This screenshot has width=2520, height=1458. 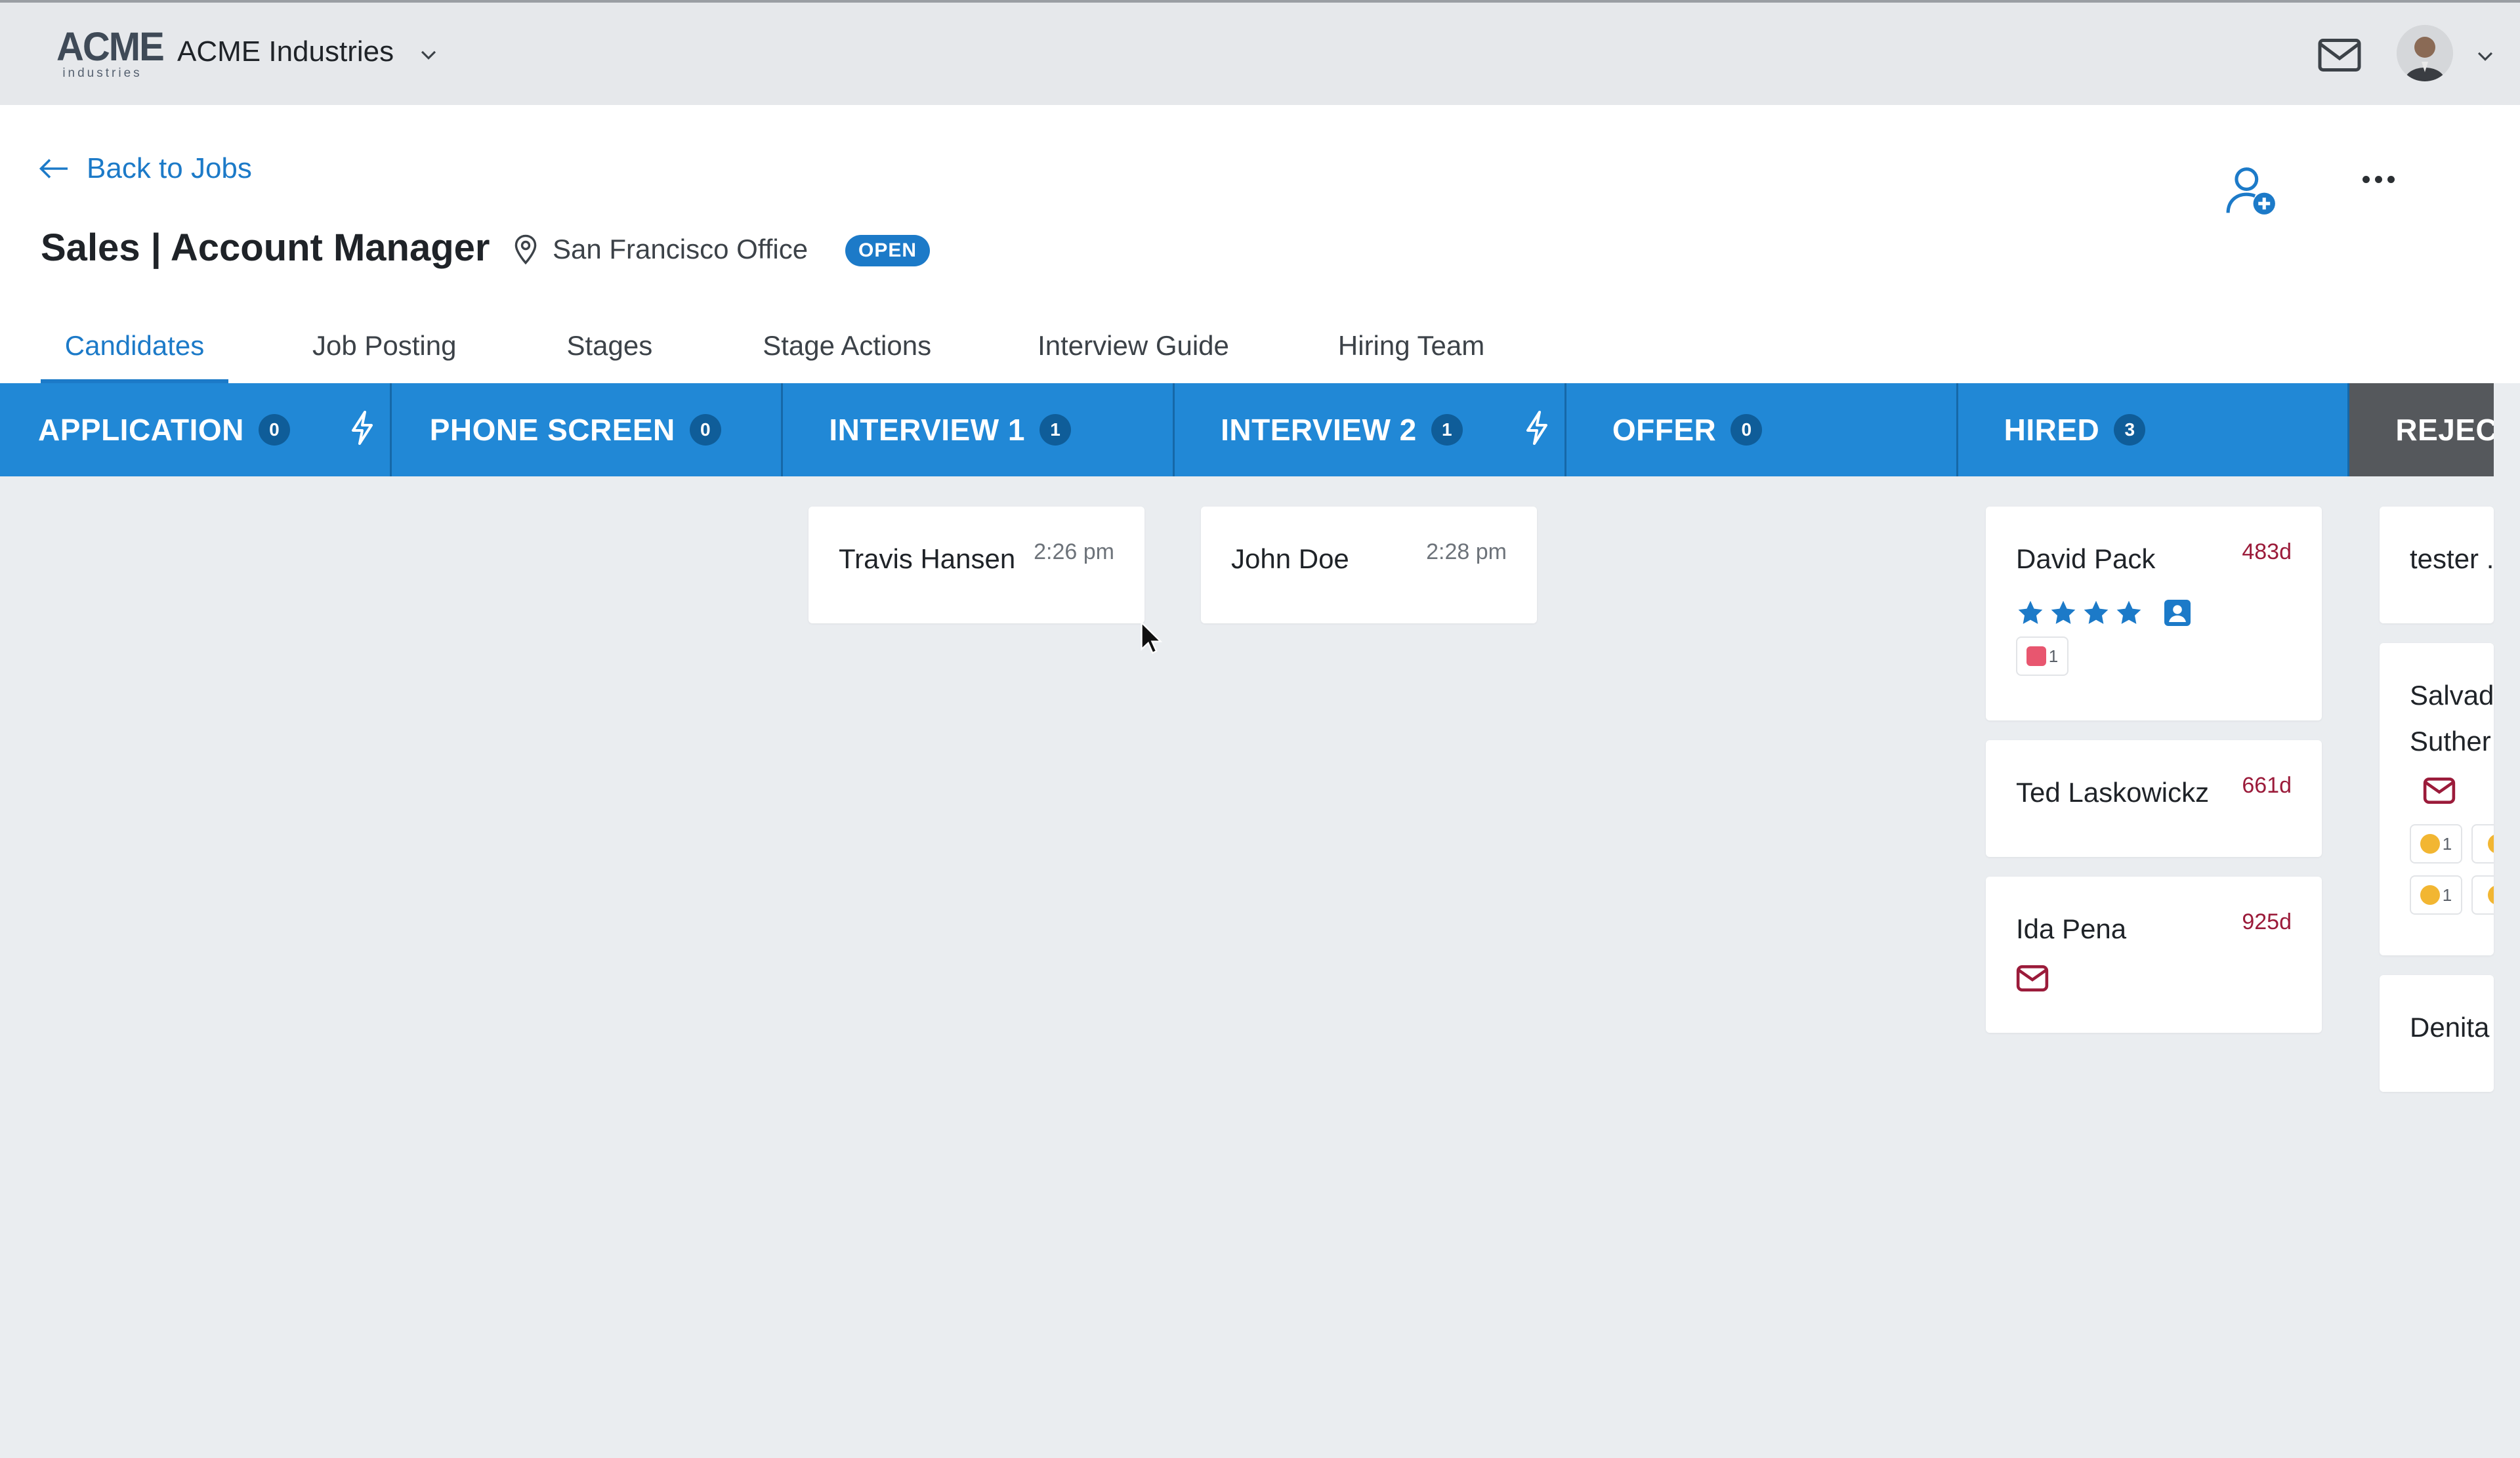 What do you see at coordinates (2251, 191) in the screenshot?
I see `add-candidate-icon` at bounding box center [2251, 191].